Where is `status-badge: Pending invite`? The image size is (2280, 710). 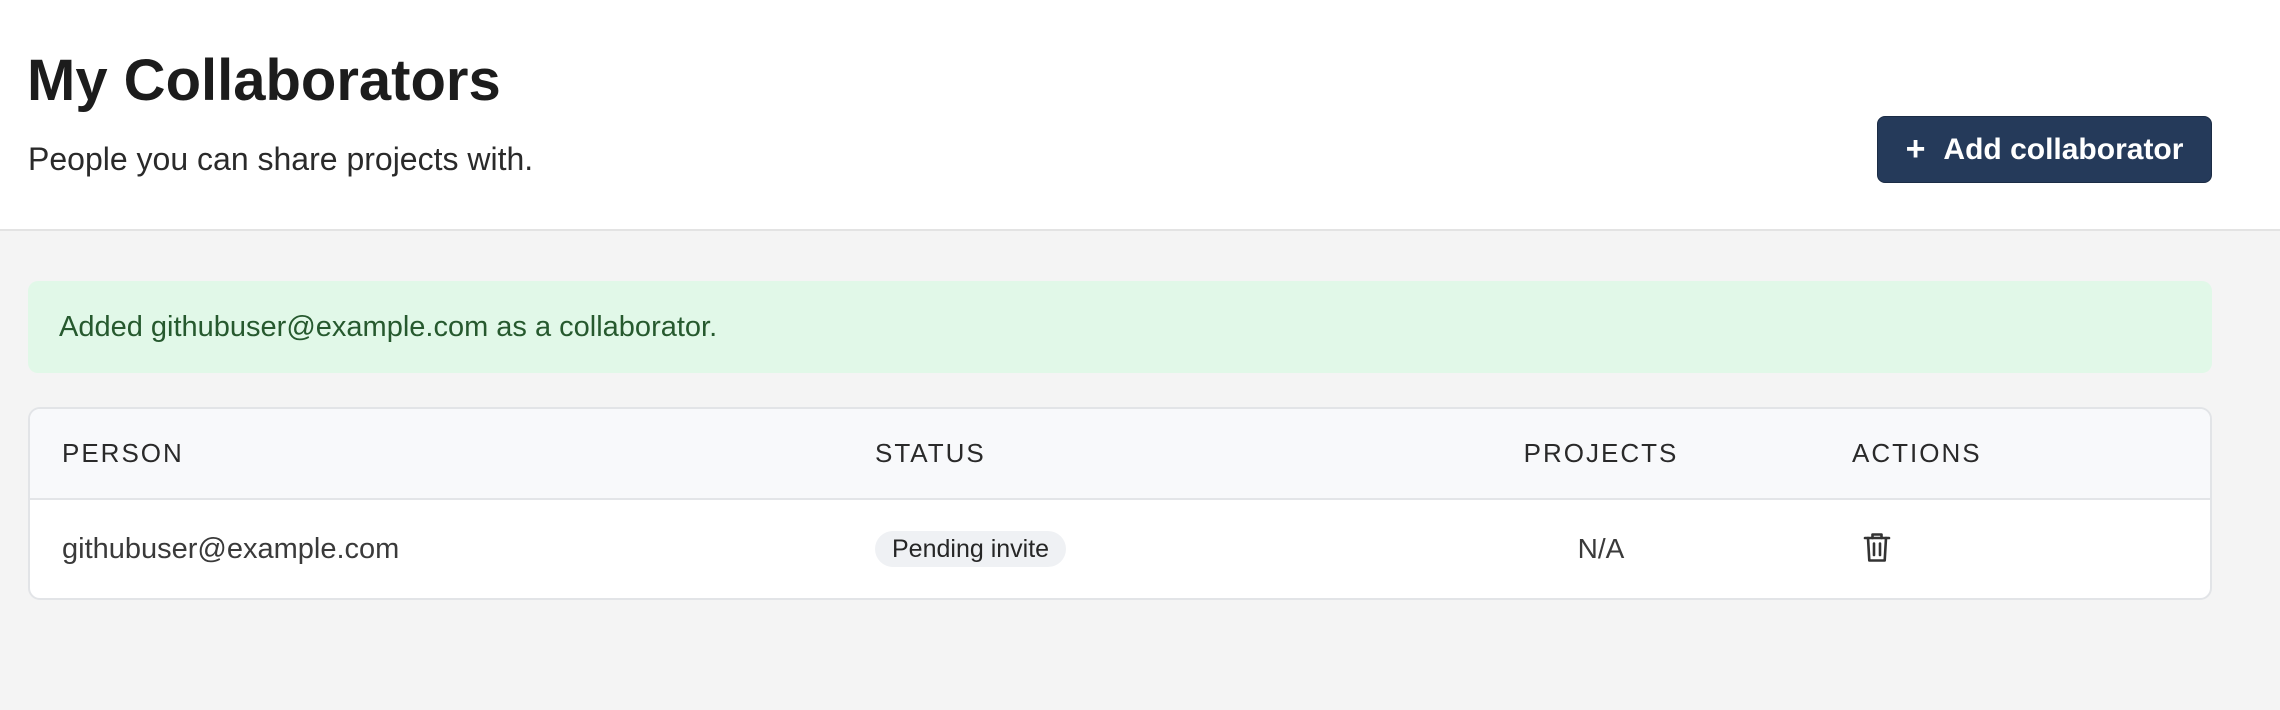
status-badge: Pending invite is located at coordinates (971, 549).